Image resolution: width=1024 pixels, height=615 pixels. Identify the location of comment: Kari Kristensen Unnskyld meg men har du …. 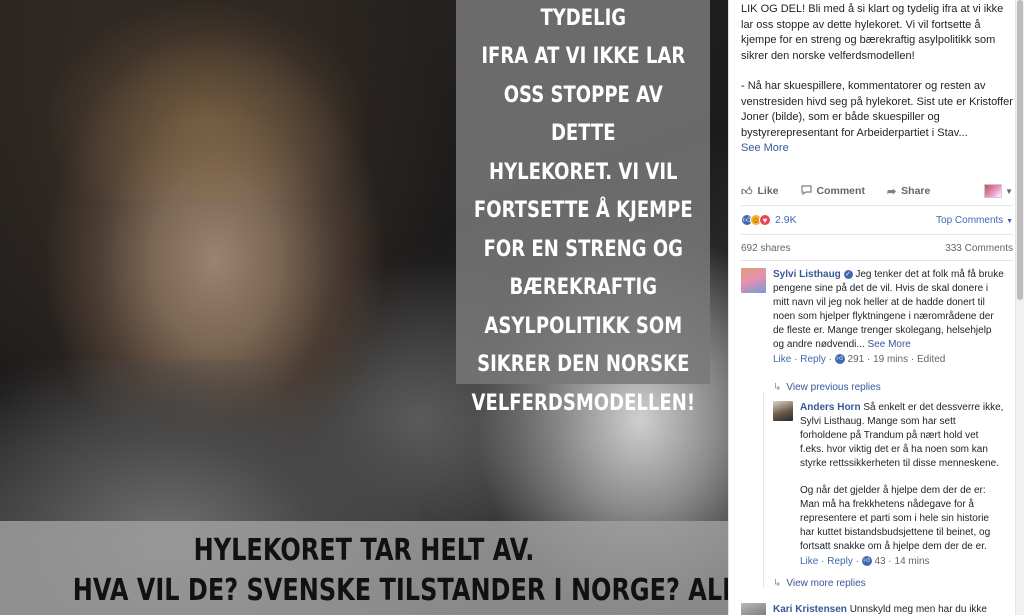
(877, 609).